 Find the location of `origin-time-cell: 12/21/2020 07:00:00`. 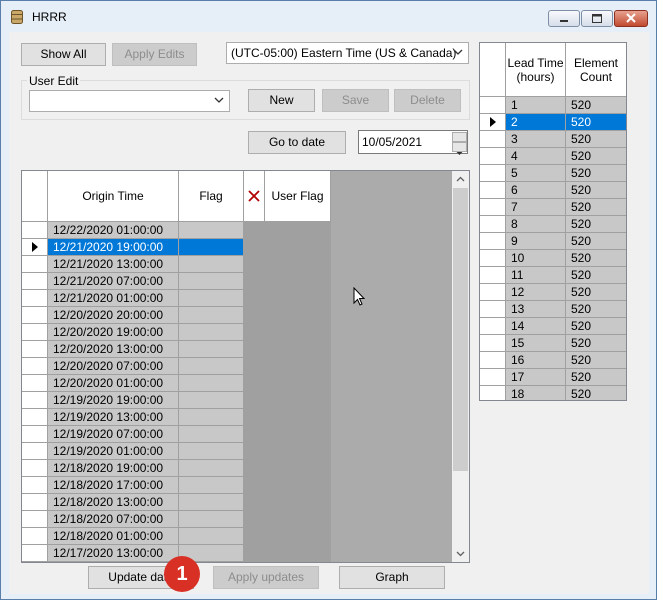

origin-time-cell: 12/21/2020 07:00:00 is located at coordinates (113, 281).